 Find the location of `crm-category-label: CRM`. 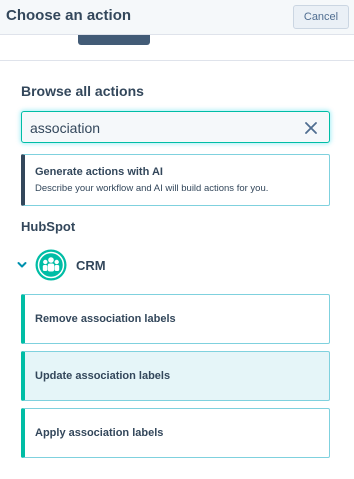

crm-category-label: CRM is located at coordinates (91, 265).